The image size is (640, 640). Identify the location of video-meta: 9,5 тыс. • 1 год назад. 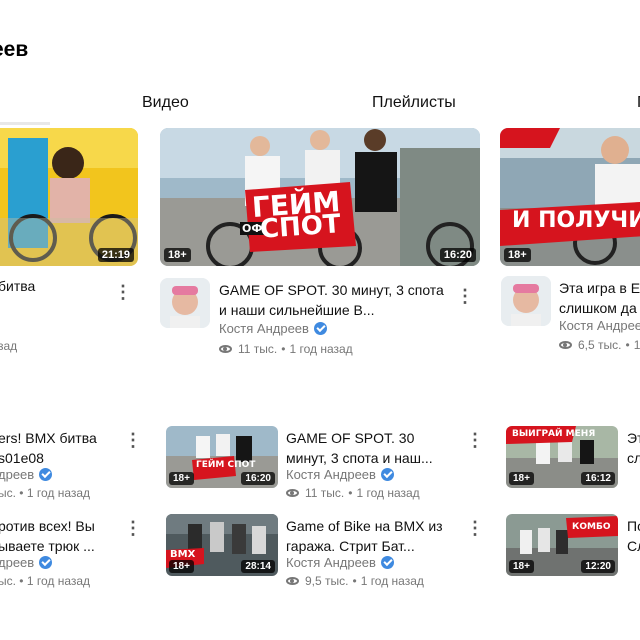
(355, 581).